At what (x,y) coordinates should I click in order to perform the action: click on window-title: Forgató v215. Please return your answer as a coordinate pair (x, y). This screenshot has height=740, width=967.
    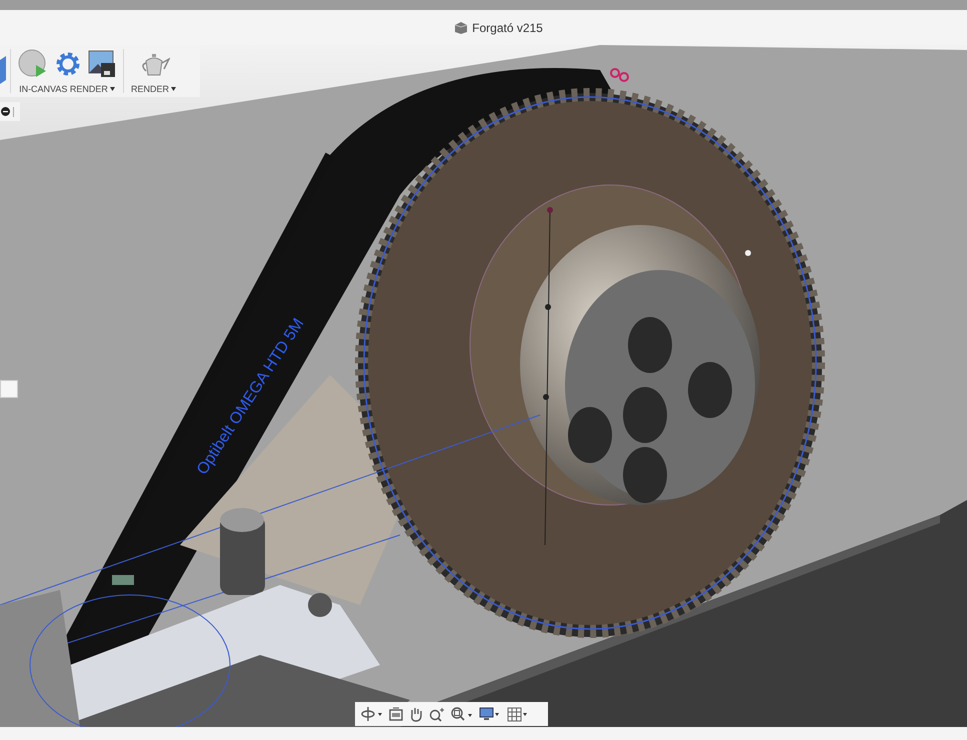
    Looking at the image, I should click on (507, 28).